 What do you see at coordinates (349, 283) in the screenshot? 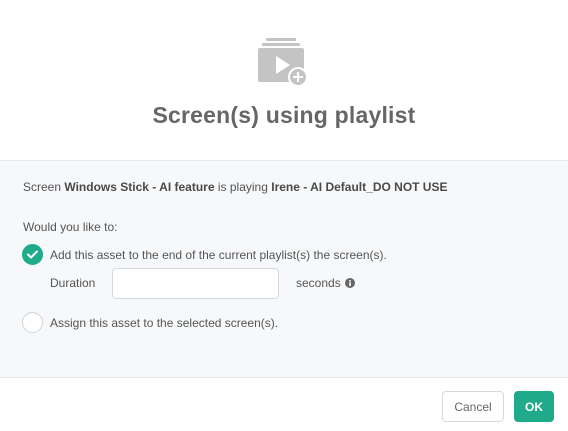
I see `info-circle-icon` at bounding box center [349, 283].